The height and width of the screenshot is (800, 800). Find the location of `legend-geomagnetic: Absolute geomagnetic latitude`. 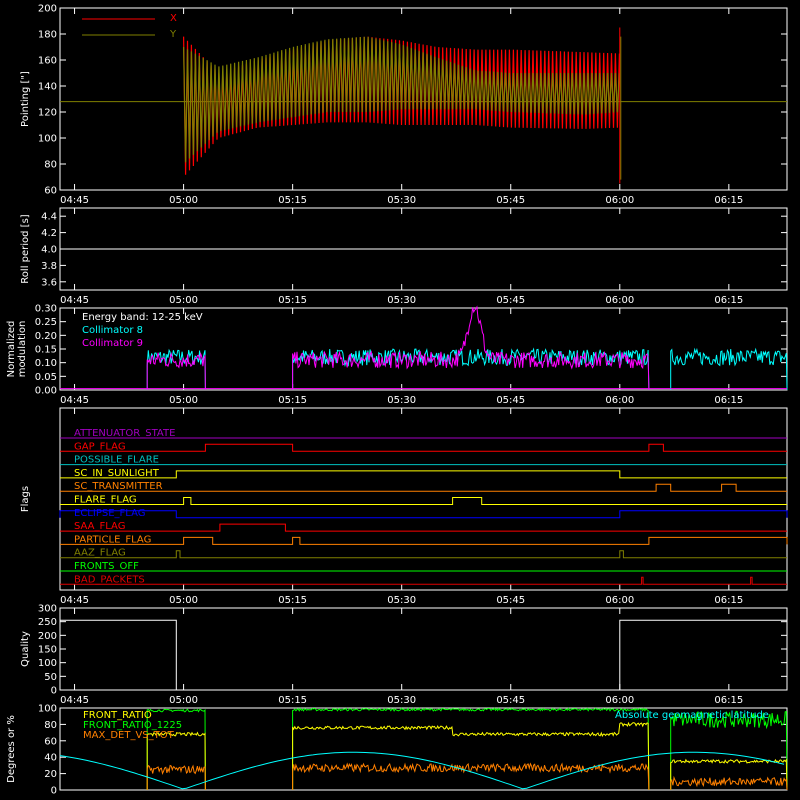

legend-geomagnetic: Absolute geomagnetic latitude is located at coordinates (692, 715).